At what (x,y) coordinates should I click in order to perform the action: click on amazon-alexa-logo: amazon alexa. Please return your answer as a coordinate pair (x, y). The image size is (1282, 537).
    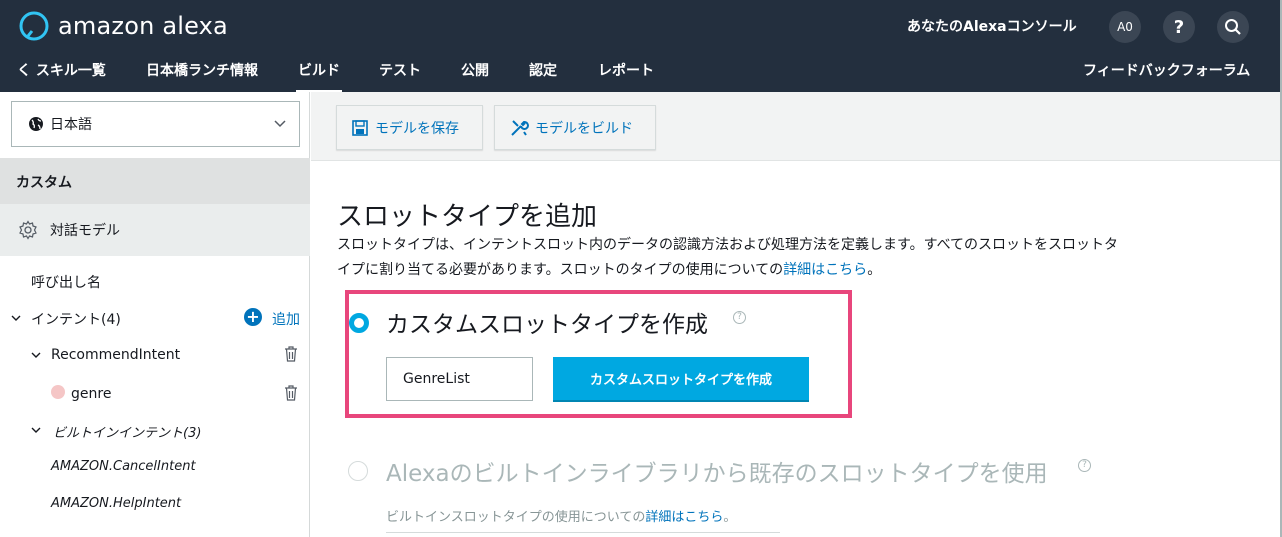
    Looking at the image, I should click on (123, 26).